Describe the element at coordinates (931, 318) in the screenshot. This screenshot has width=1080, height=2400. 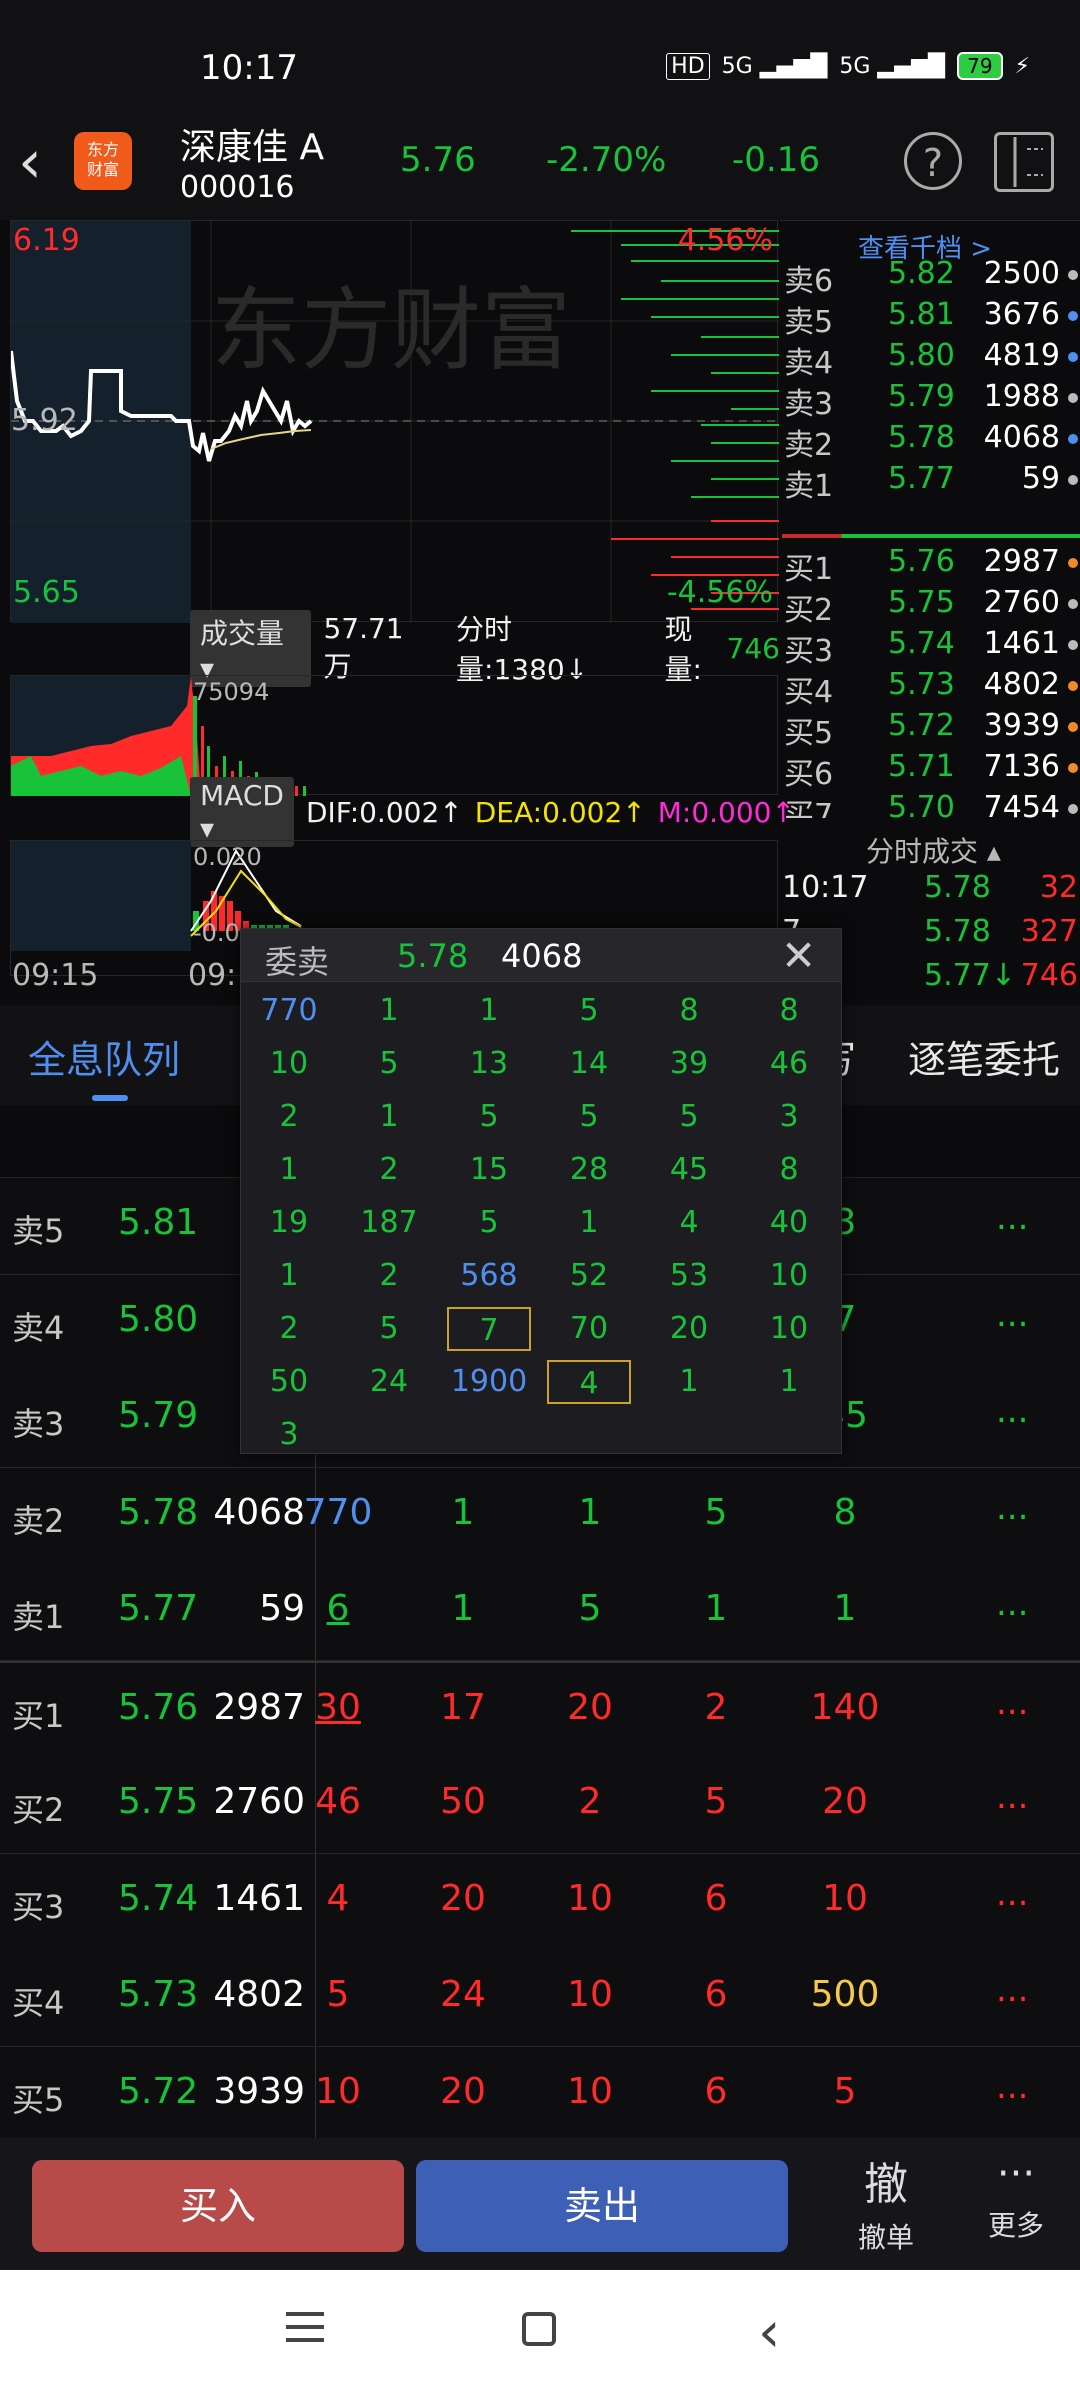
I see `ask-row: 卖5 5.81 3676` at that location.